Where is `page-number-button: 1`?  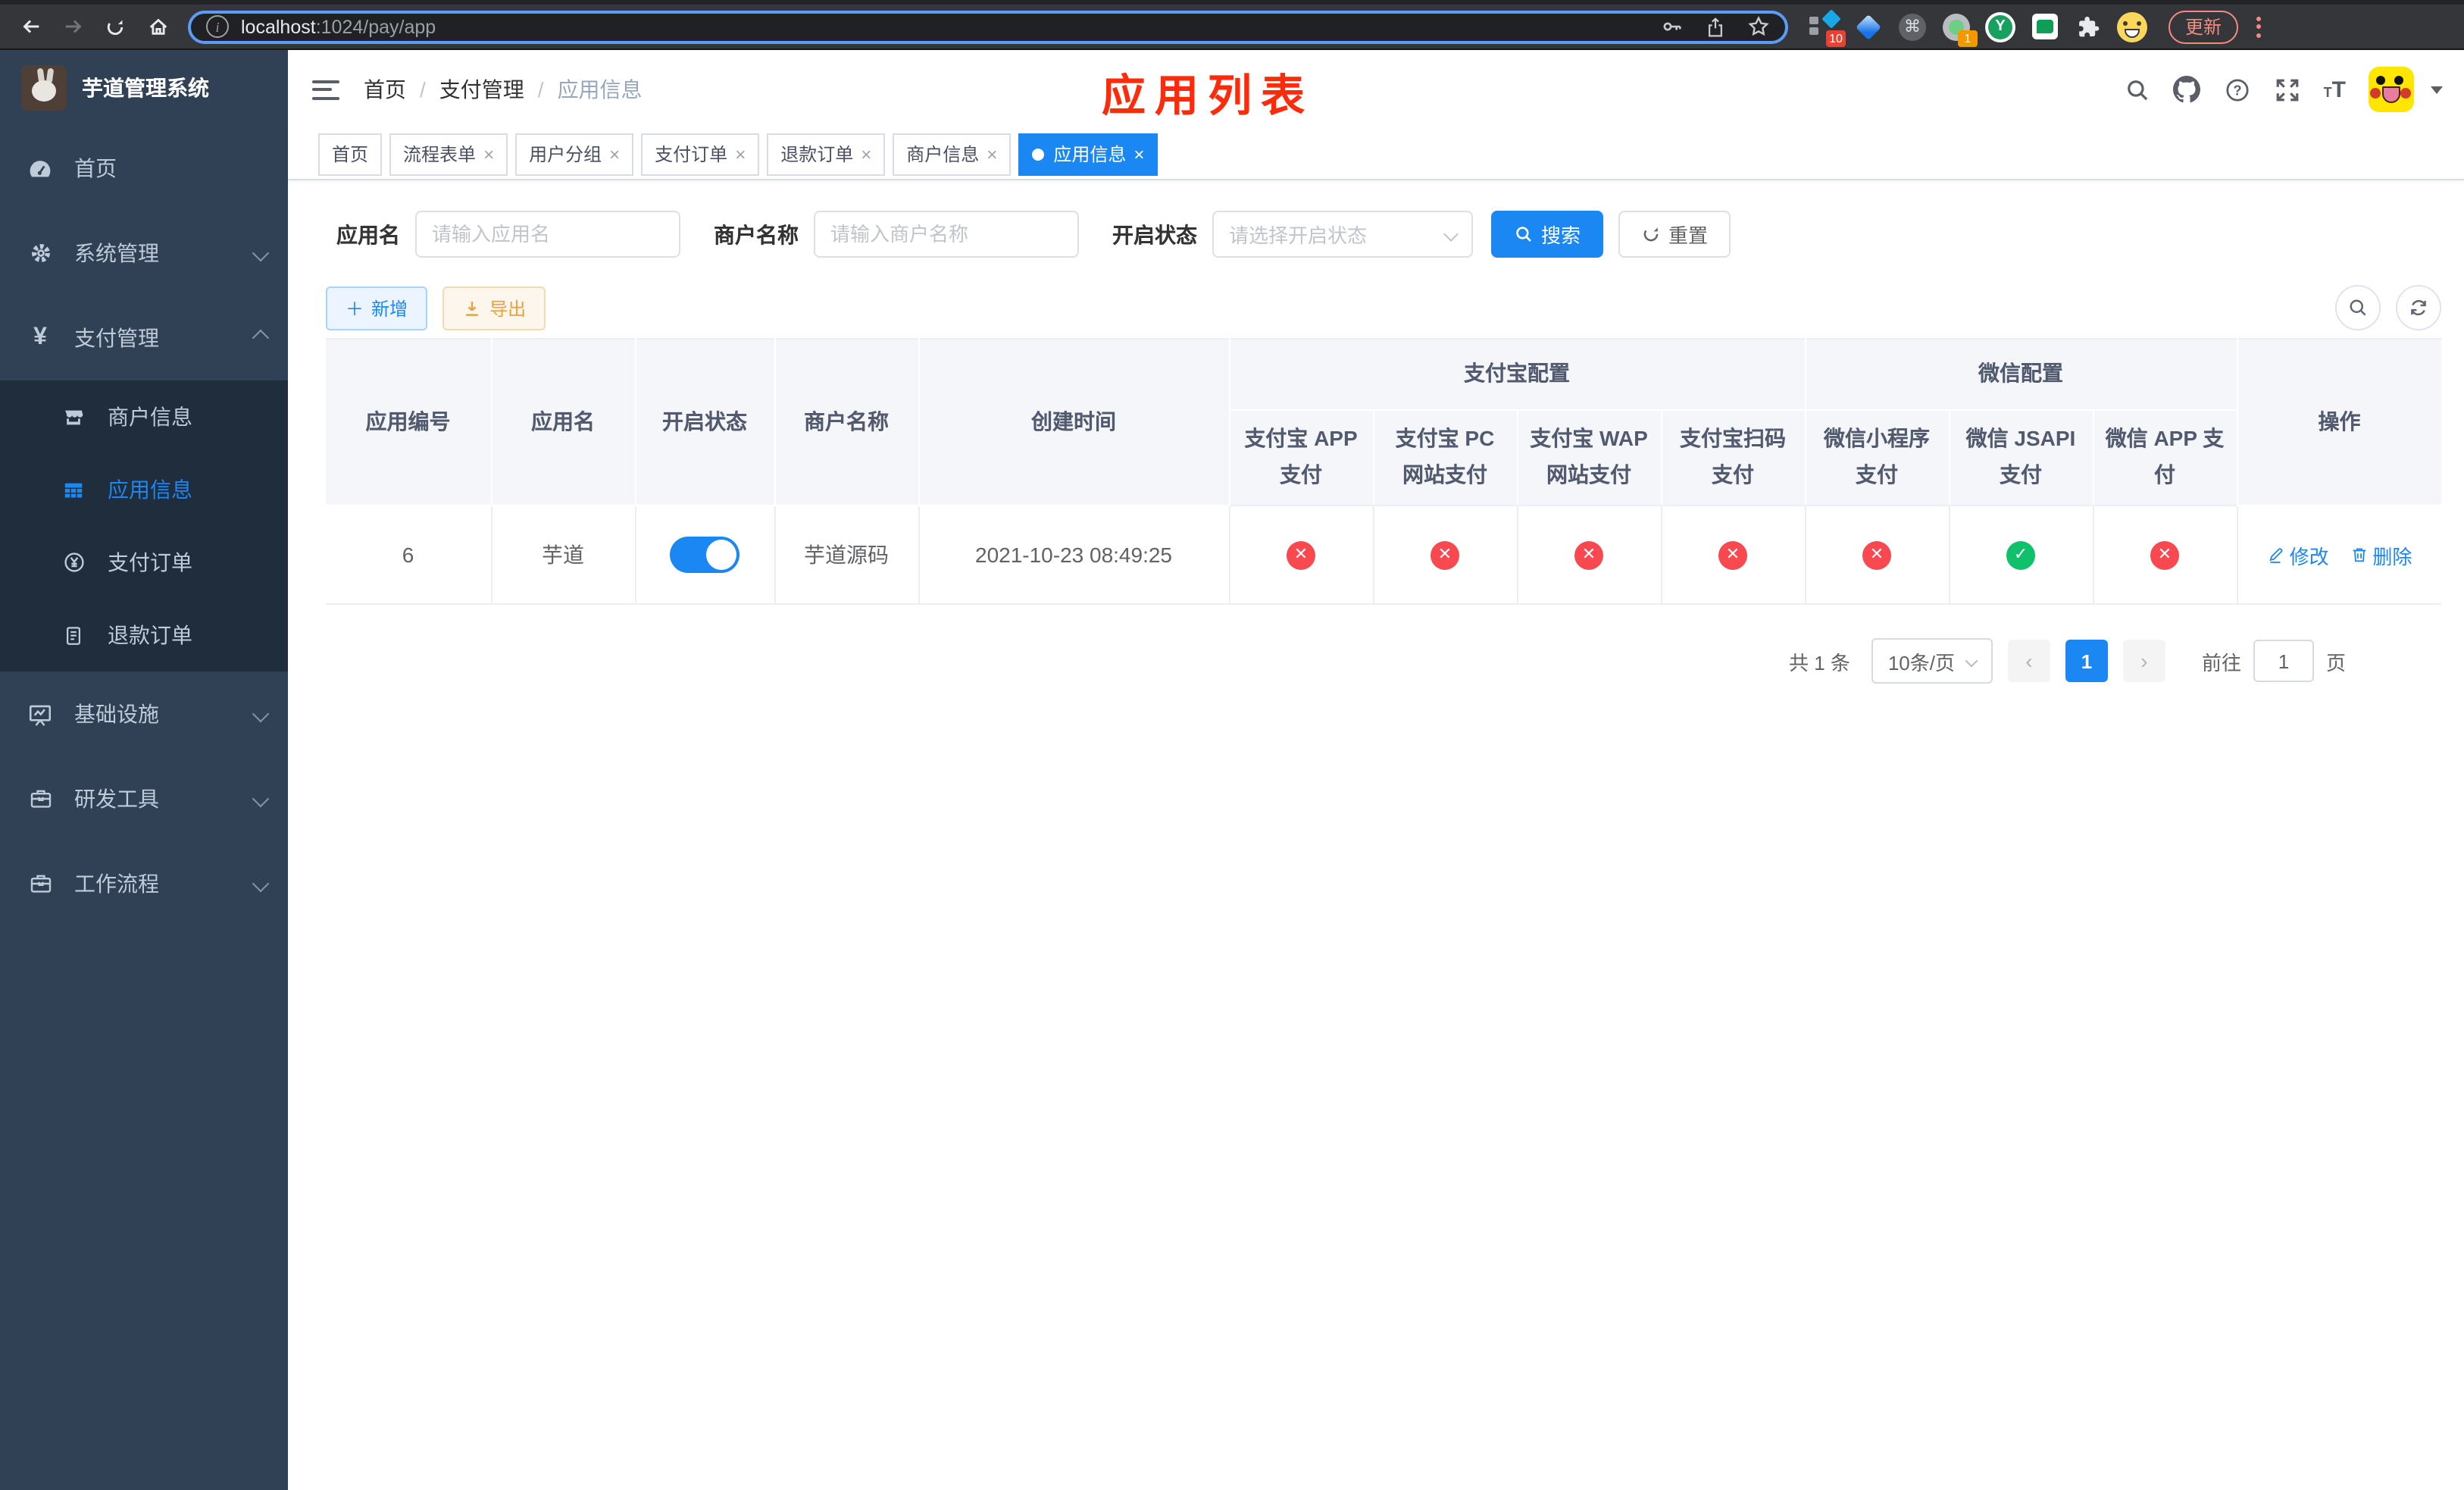
page-number-button: 1 is located at coordinates (2086, 661).